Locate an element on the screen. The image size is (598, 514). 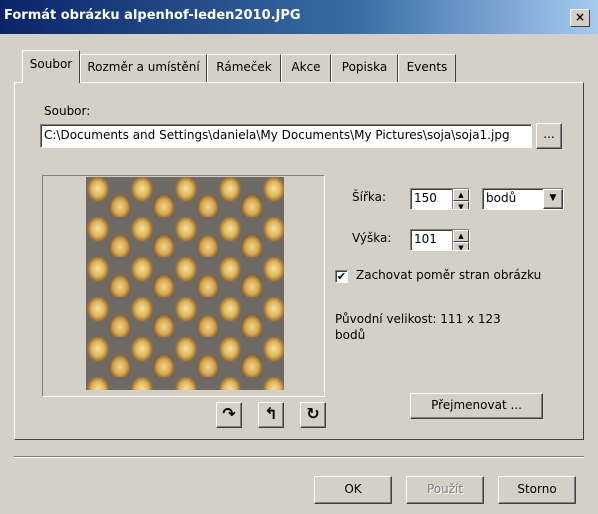
tab-akce: Akce is located at coordinates (306, 68).